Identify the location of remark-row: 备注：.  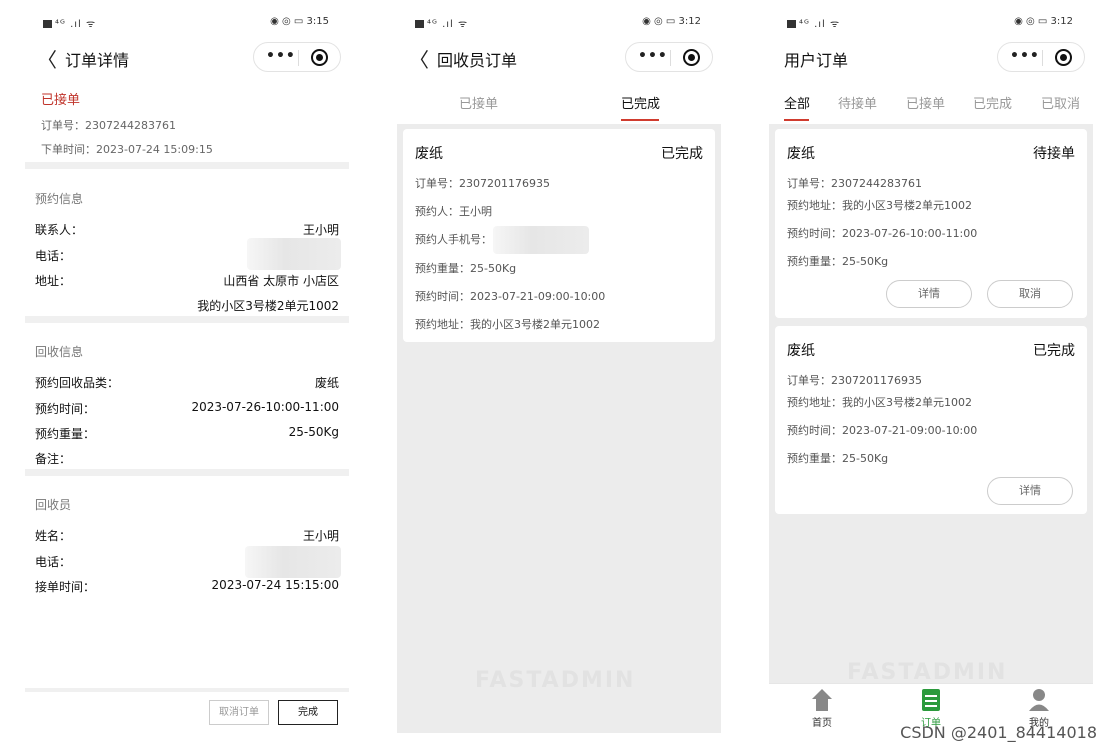
(53, 459).